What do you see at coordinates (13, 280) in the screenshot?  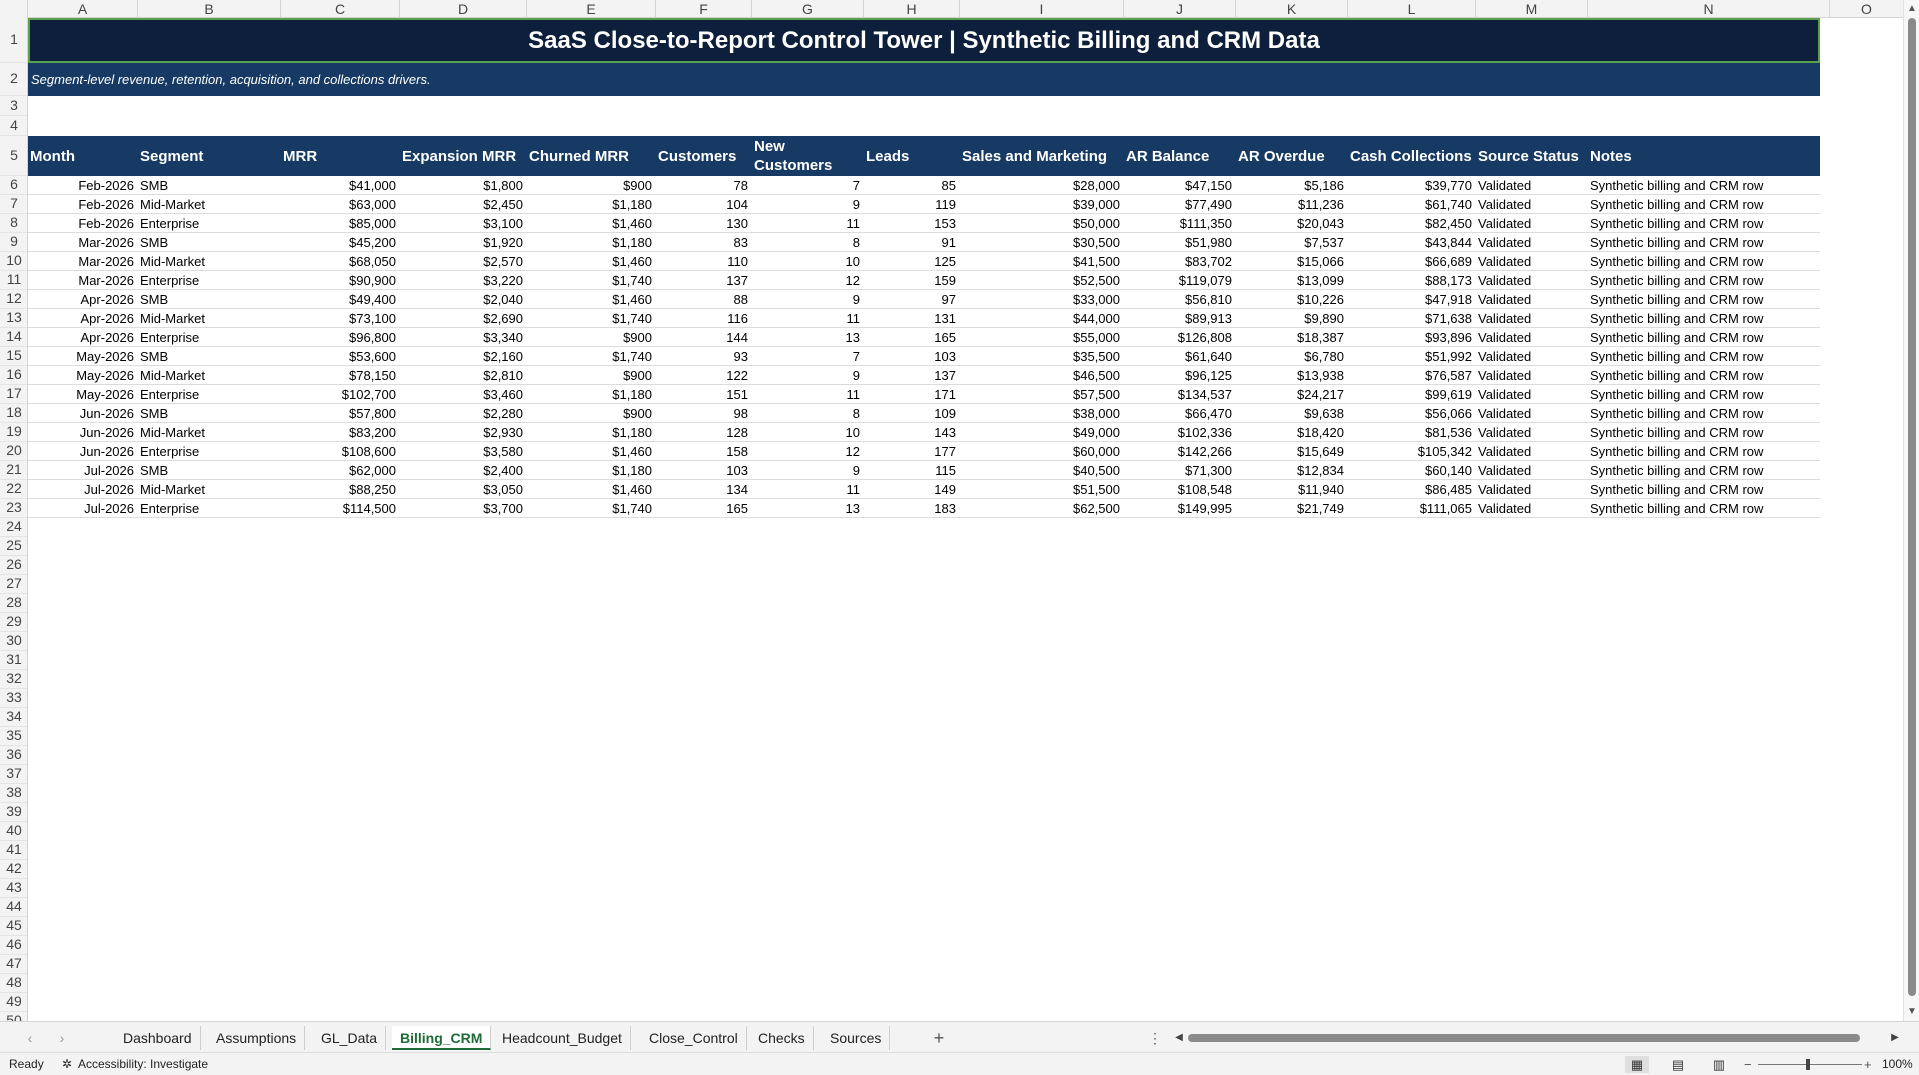 I see `row-header-11: 11` at bounding box center [13, 280].